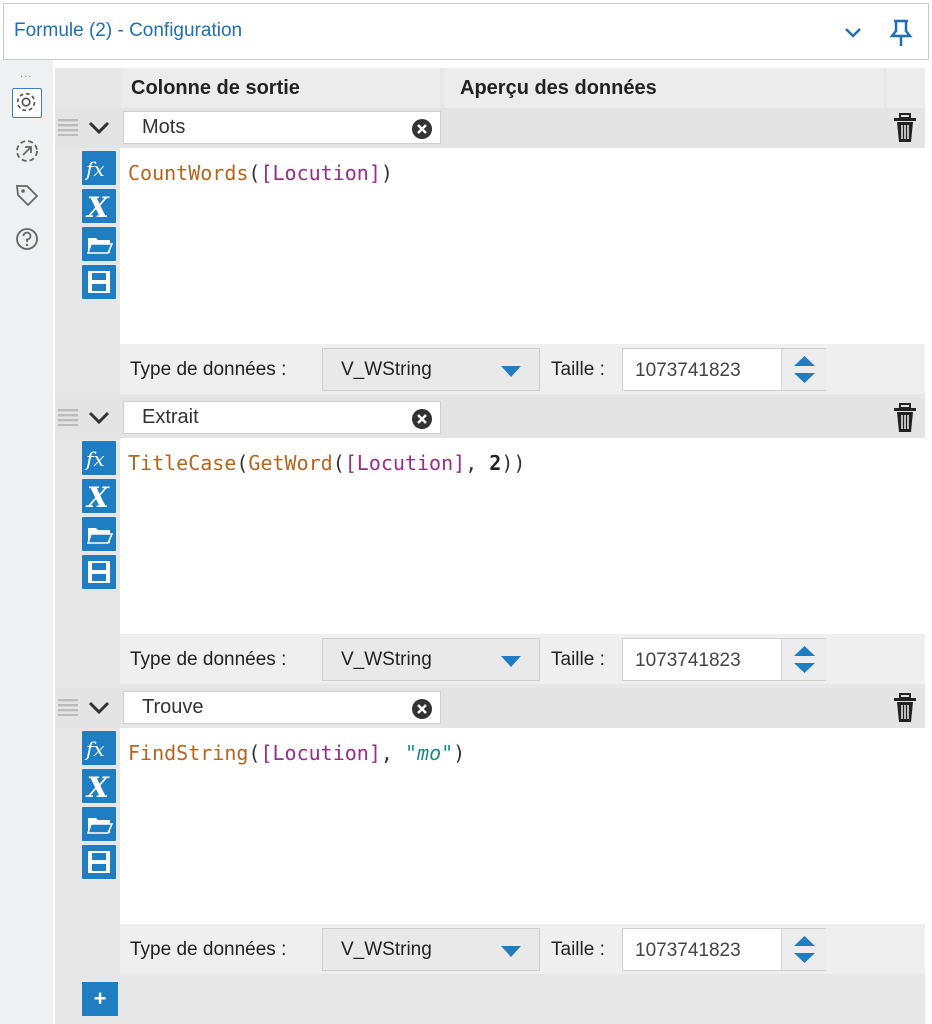 The height and width of the screenshot is (1024, 932). Describe the element at coordinates (513, 463) in the screenshot. I see `code-paren: ))` at that location.